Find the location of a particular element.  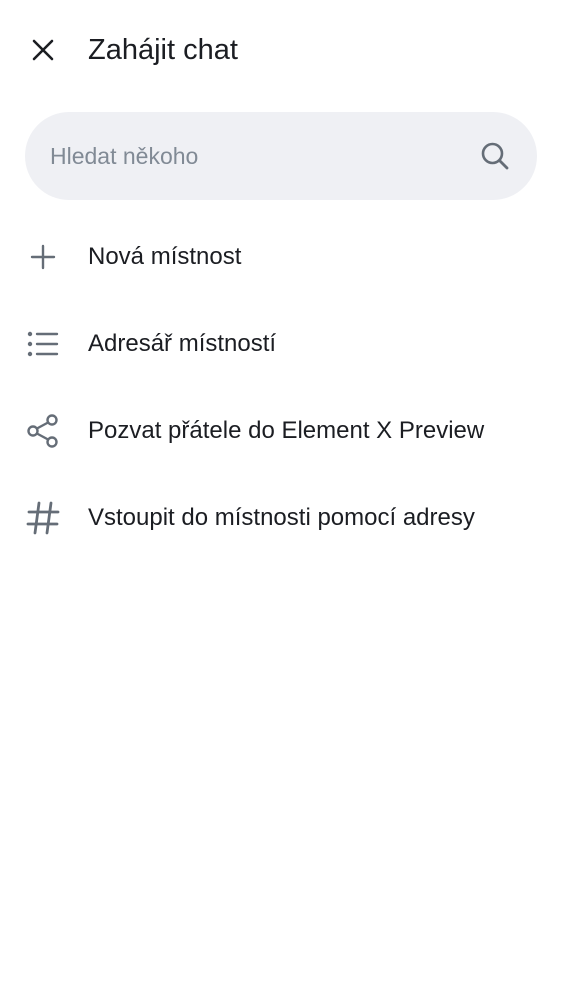

join-by-address-label: Vstoupit do místnosti pomocí adresy is located at coordinates (281, 517).